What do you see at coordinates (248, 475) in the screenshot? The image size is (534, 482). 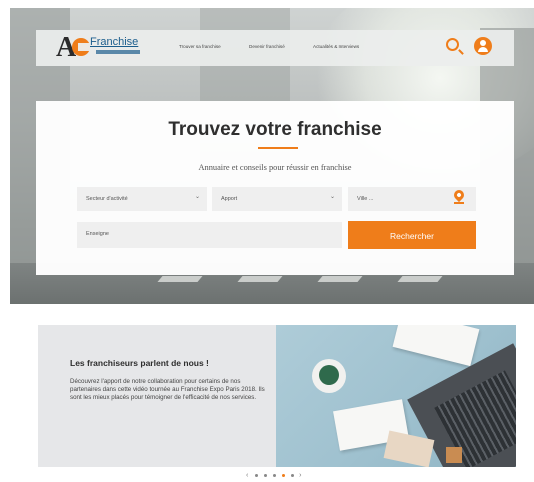 I see `carousel-prev-icon: ‹` at bounding box center [248, 475].